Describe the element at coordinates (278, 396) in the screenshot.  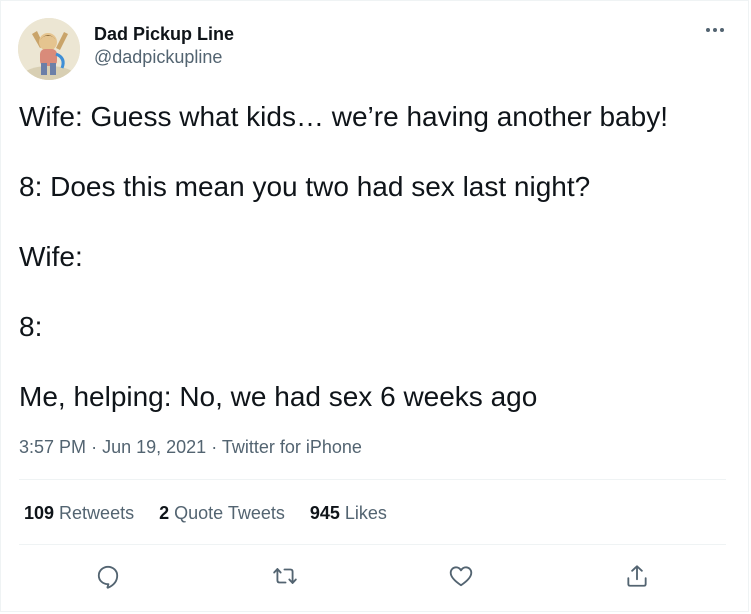
I see `tweet-line: Me, helping: No, we had sex 6 weeks ago` at that location.